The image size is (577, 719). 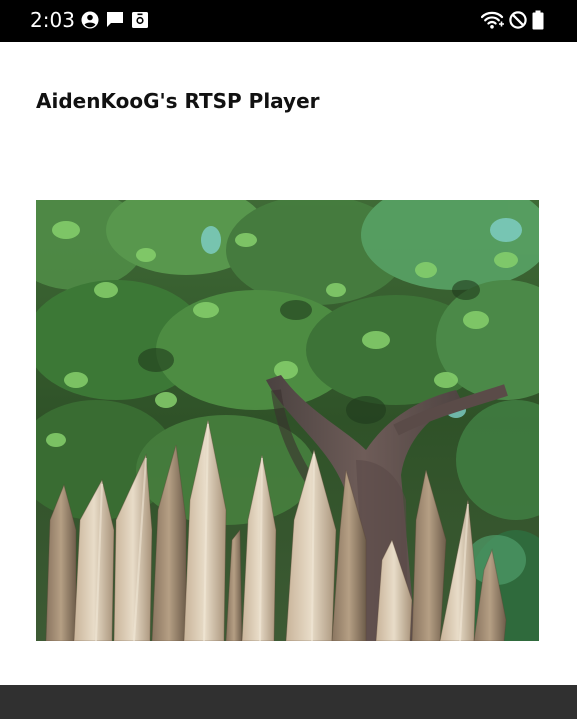 I want to click on chat-bubble-icon, so click(x=115, y=19).